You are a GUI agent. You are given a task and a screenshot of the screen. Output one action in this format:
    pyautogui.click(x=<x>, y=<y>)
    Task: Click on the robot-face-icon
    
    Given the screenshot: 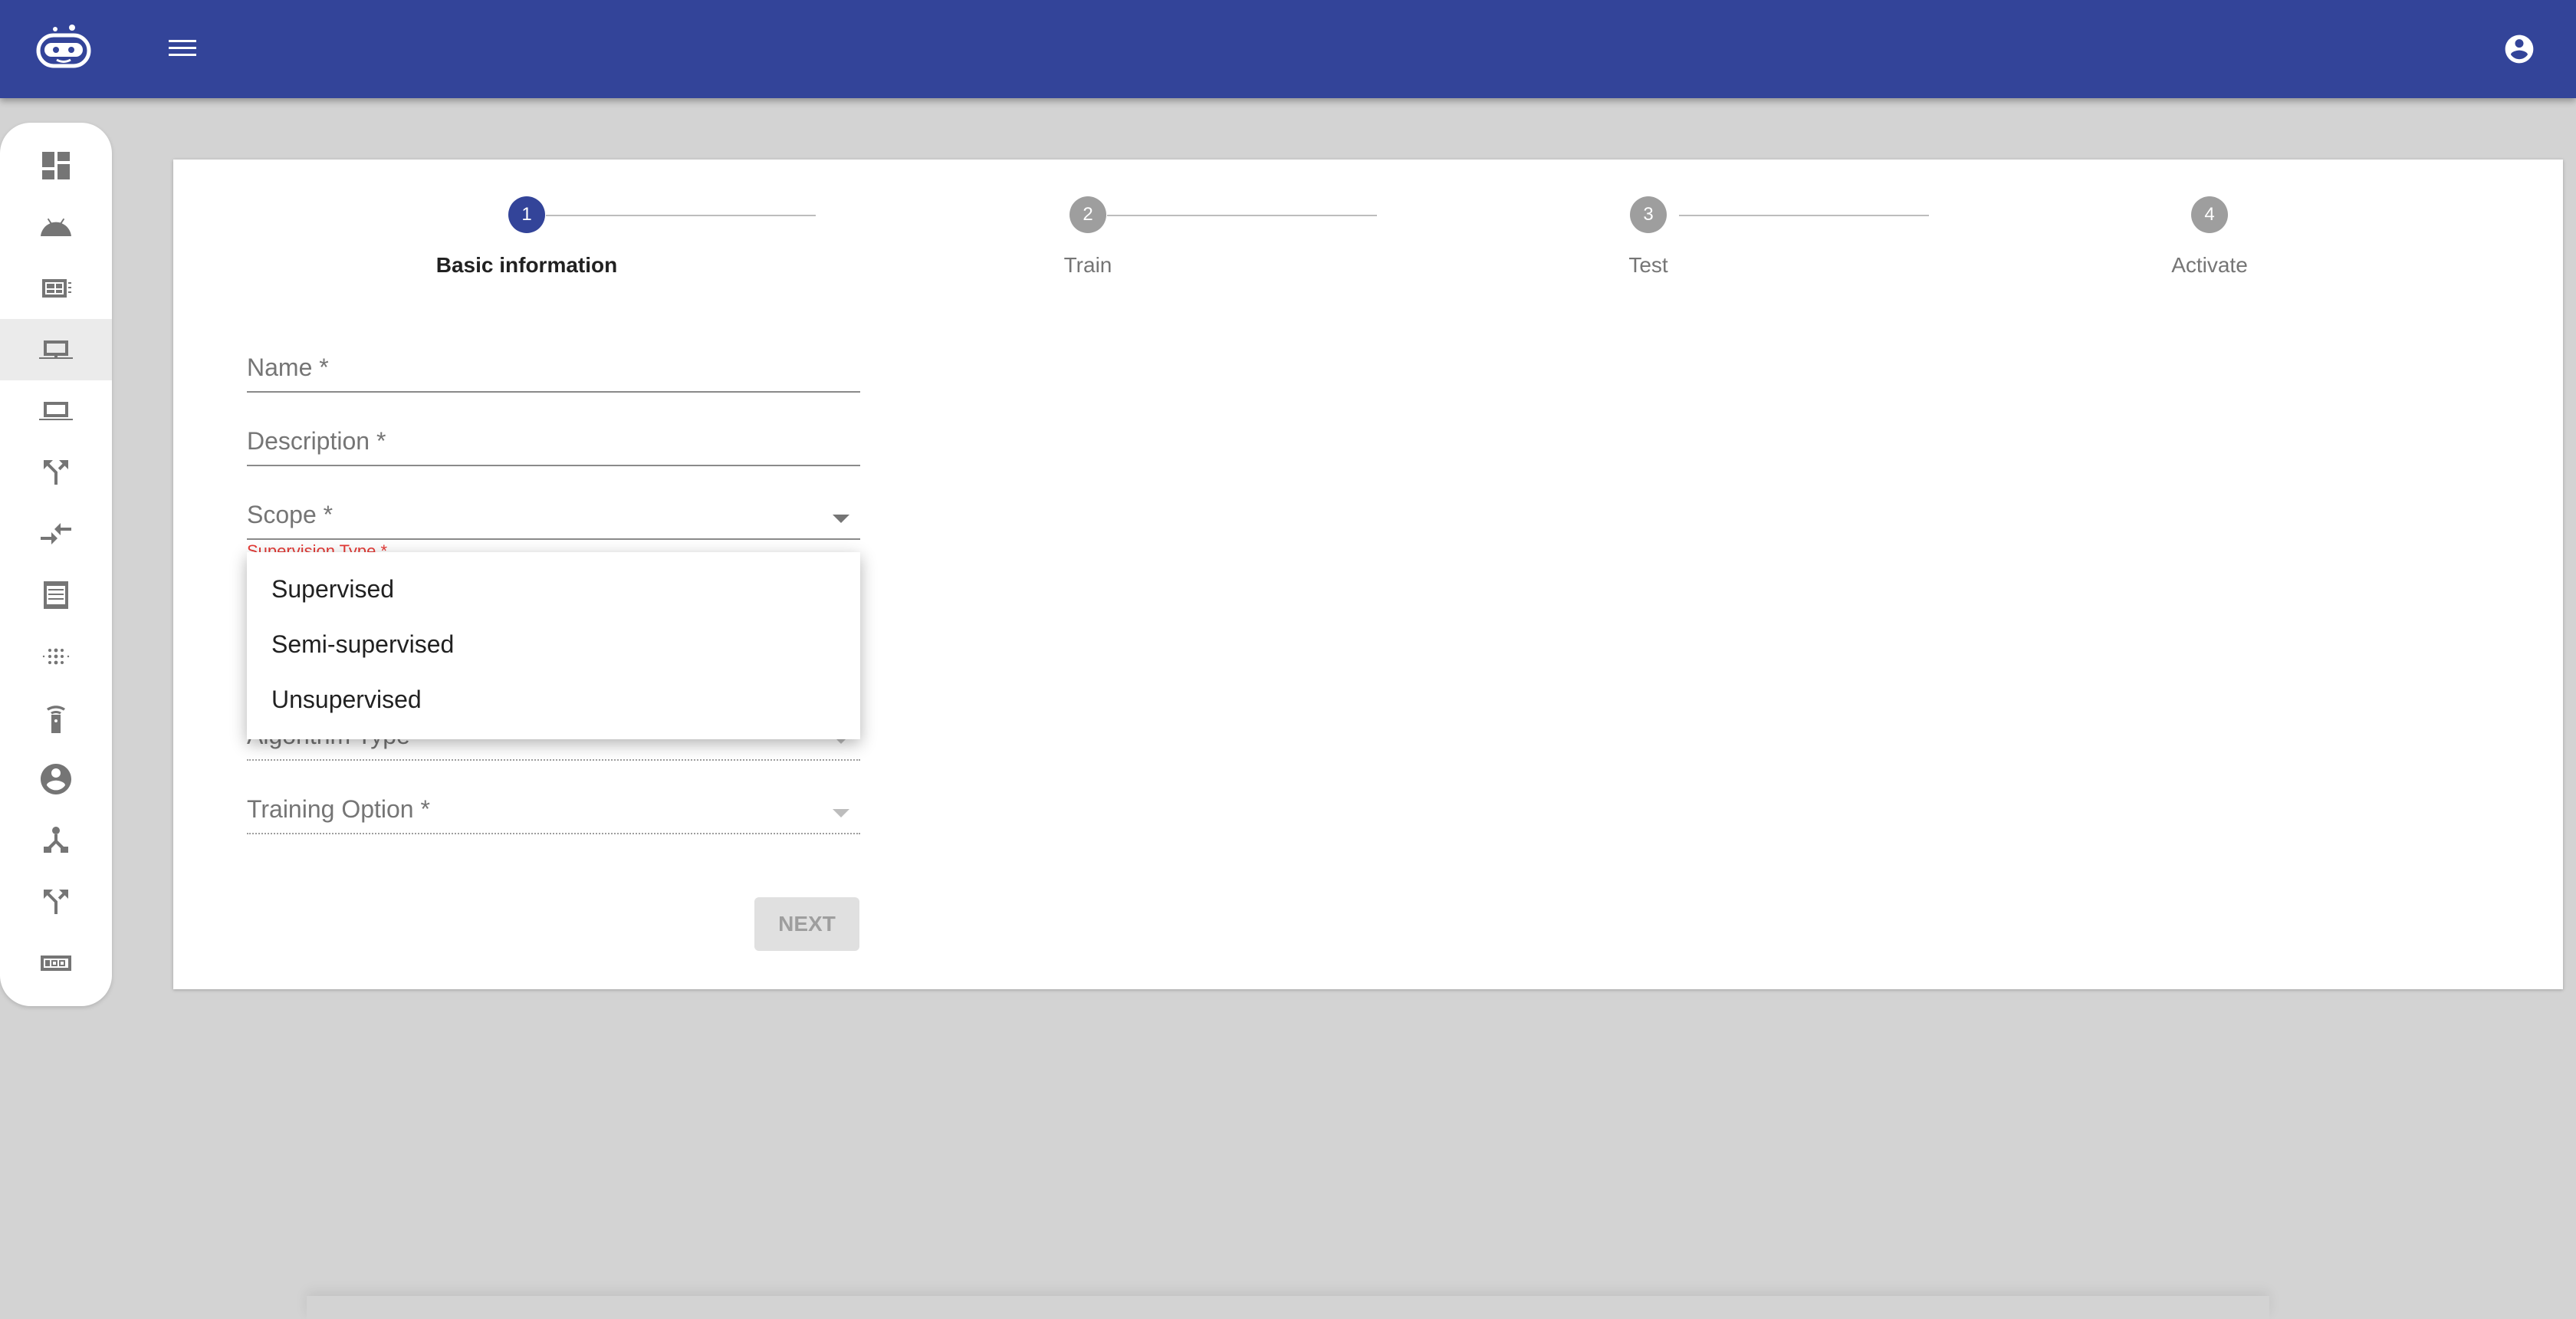 What is the action you would take?
    pyautogui.click(x=63, y=48)
    